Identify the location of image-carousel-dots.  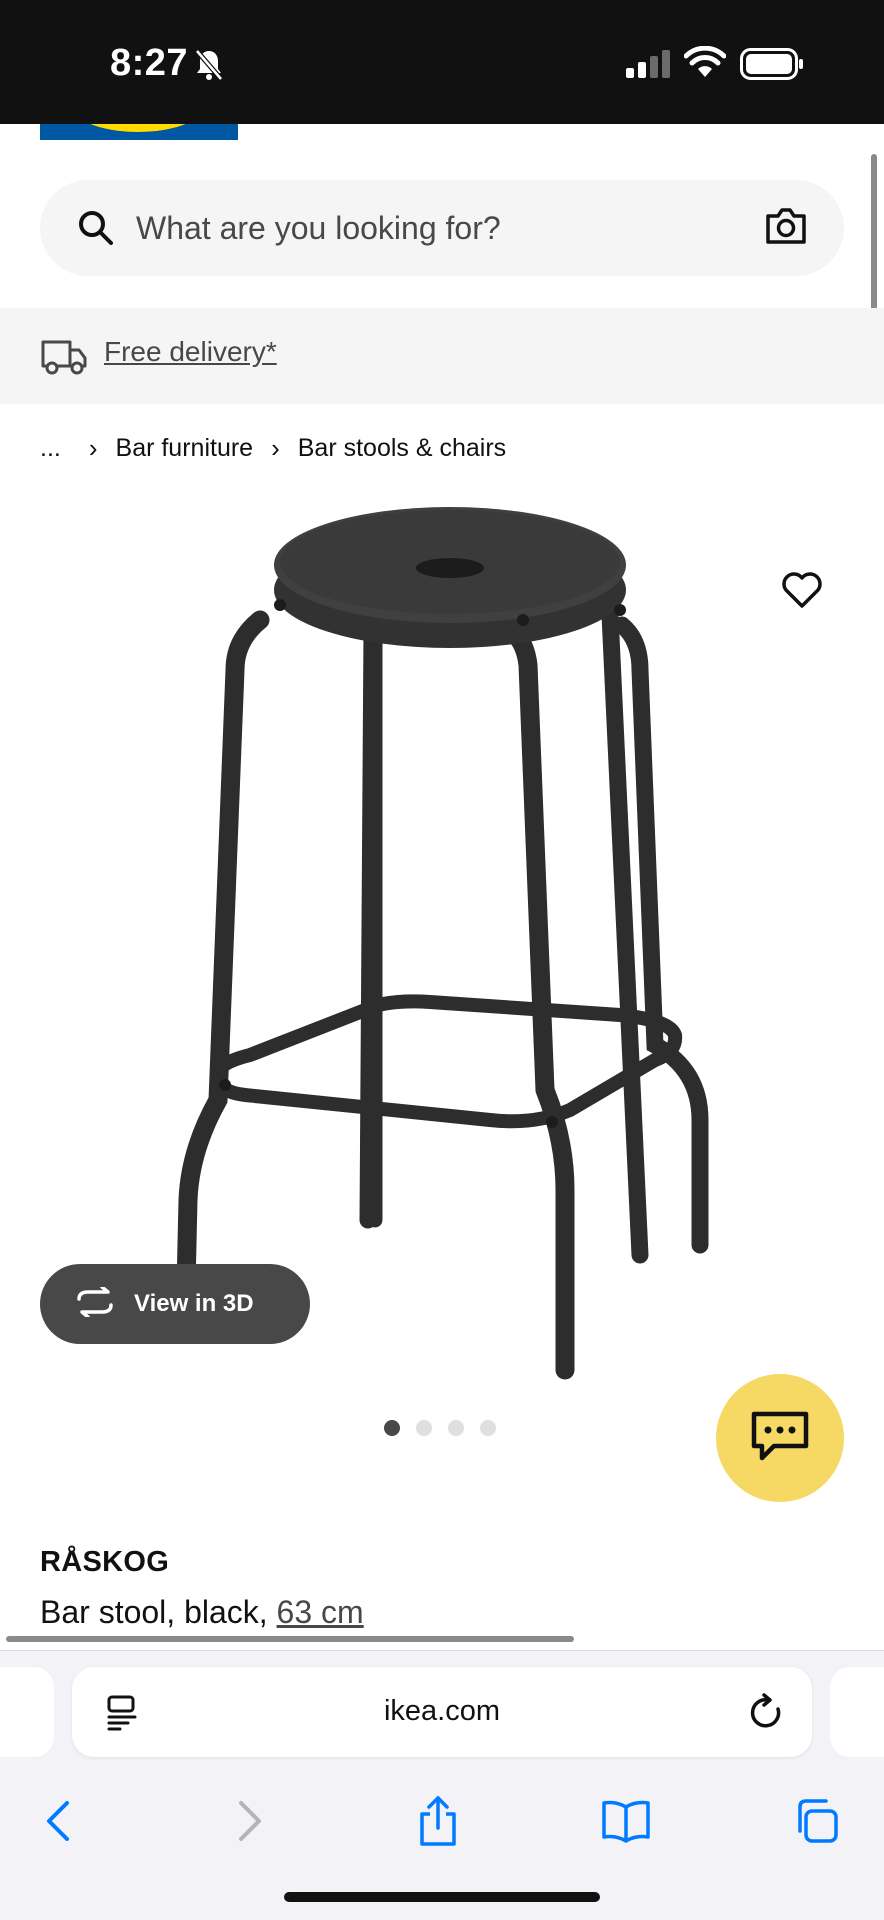
(440, 1428).